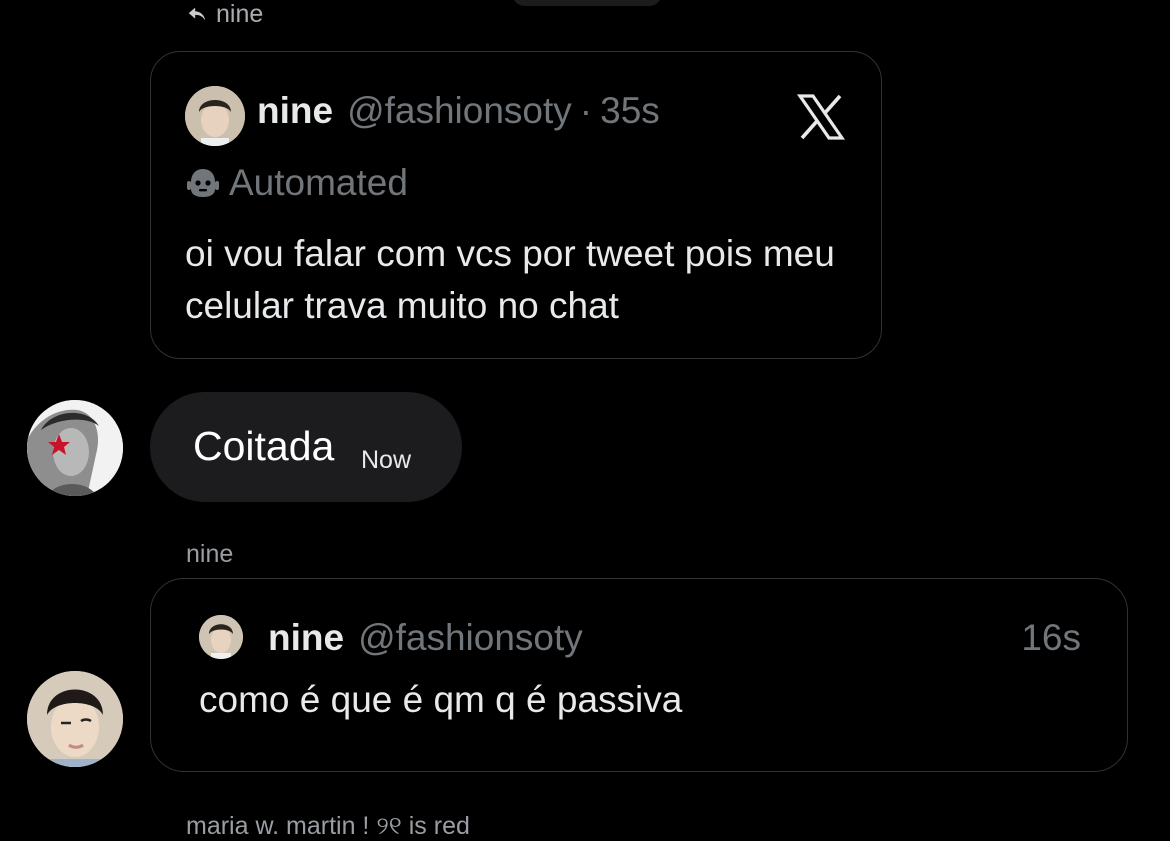  Describe the element at coordinates (587, 3) in the screenshot. I see `top-message-bubble-edge` at that location.